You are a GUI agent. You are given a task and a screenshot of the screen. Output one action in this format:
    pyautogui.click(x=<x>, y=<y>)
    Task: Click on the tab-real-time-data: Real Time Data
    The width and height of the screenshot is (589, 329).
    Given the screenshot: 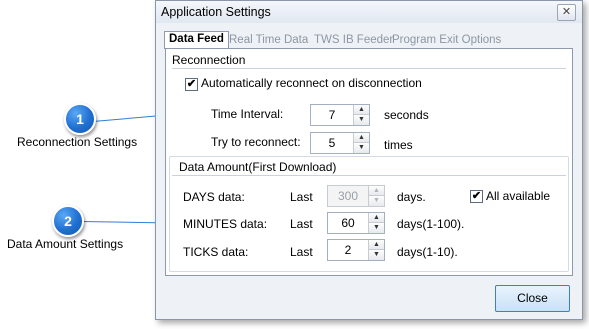 What is the action you would take?
    pyautogui.click(x=268, y=40)
    